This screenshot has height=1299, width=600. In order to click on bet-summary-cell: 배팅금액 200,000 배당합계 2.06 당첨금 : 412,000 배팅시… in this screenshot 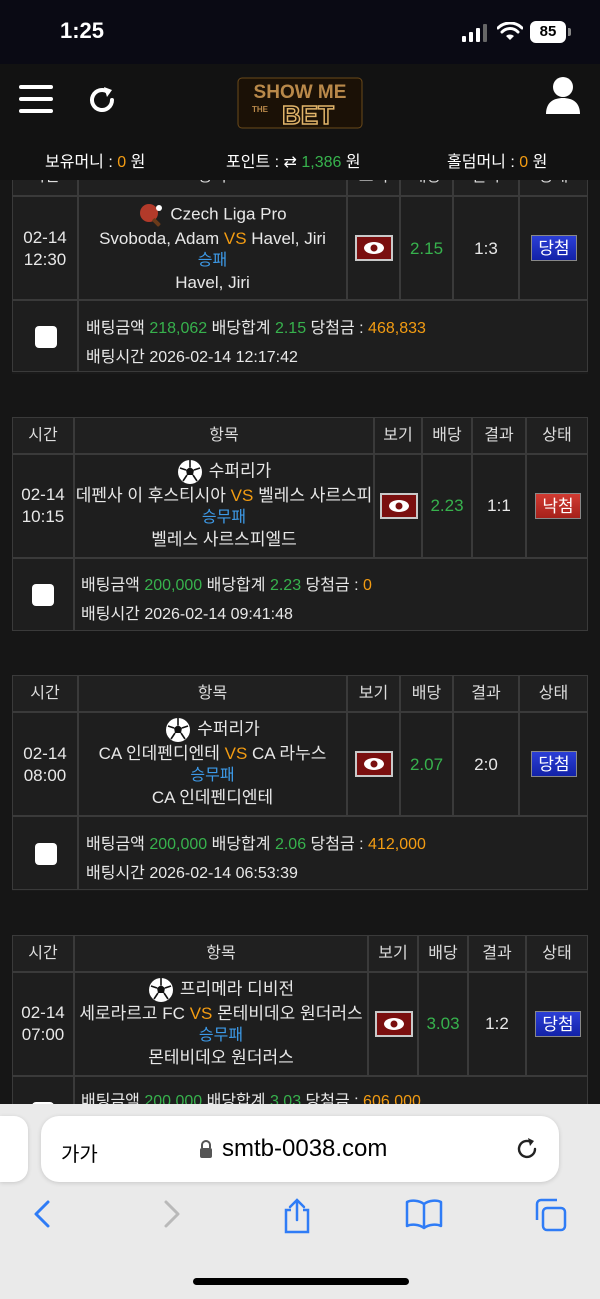, I will do `click(333, 853)`.